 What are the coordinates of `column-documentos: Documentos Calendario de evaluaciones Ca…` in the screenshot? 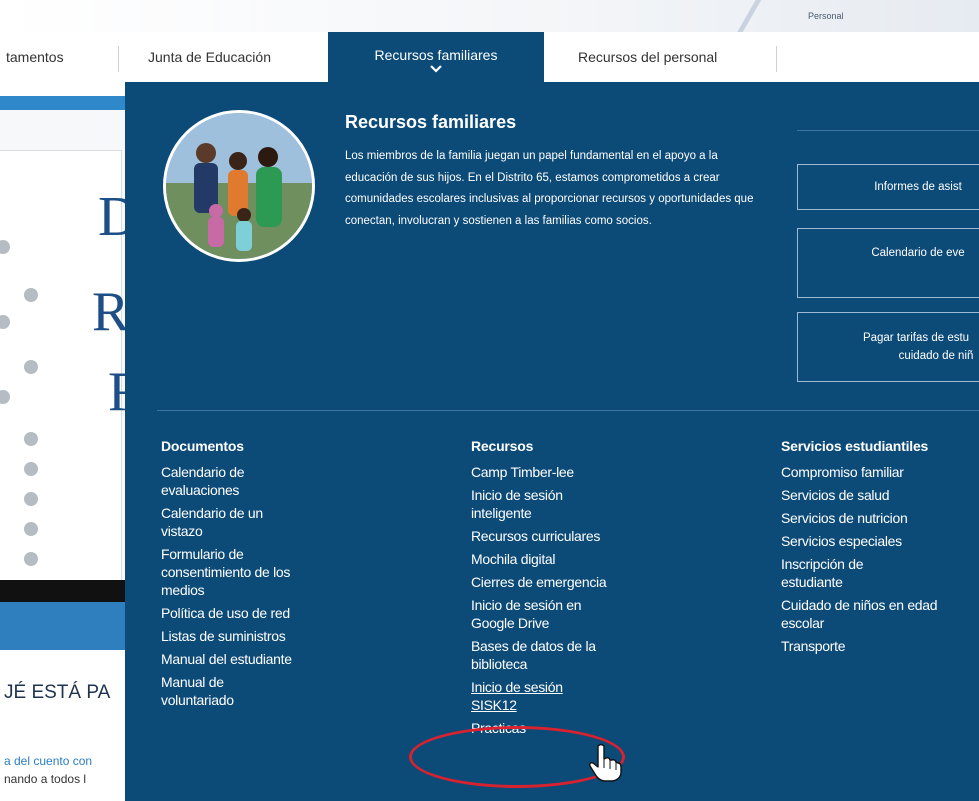 It's located at (261, 576).